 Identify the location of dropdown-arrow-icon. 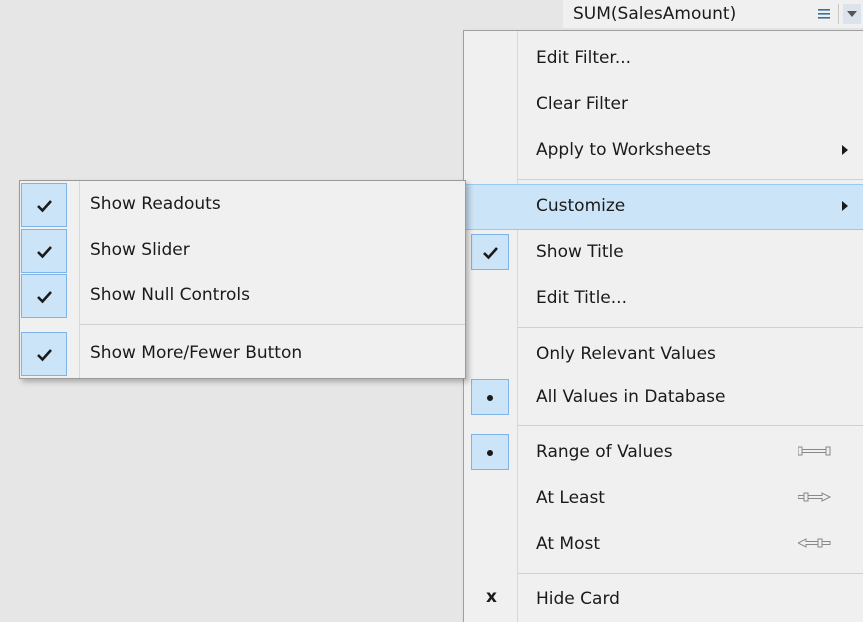
(852, 14).